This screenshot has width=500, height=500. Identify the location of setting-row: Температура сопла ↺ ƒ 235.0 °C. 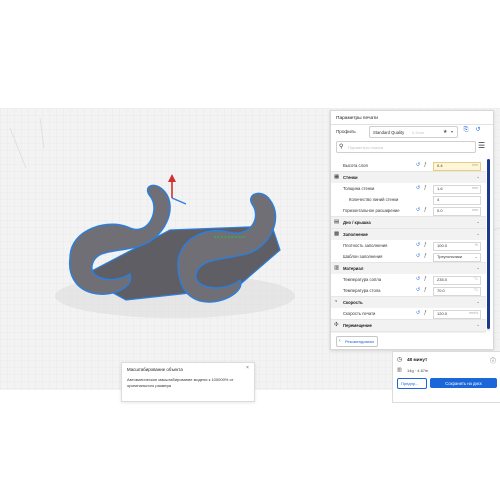
(408, 279).